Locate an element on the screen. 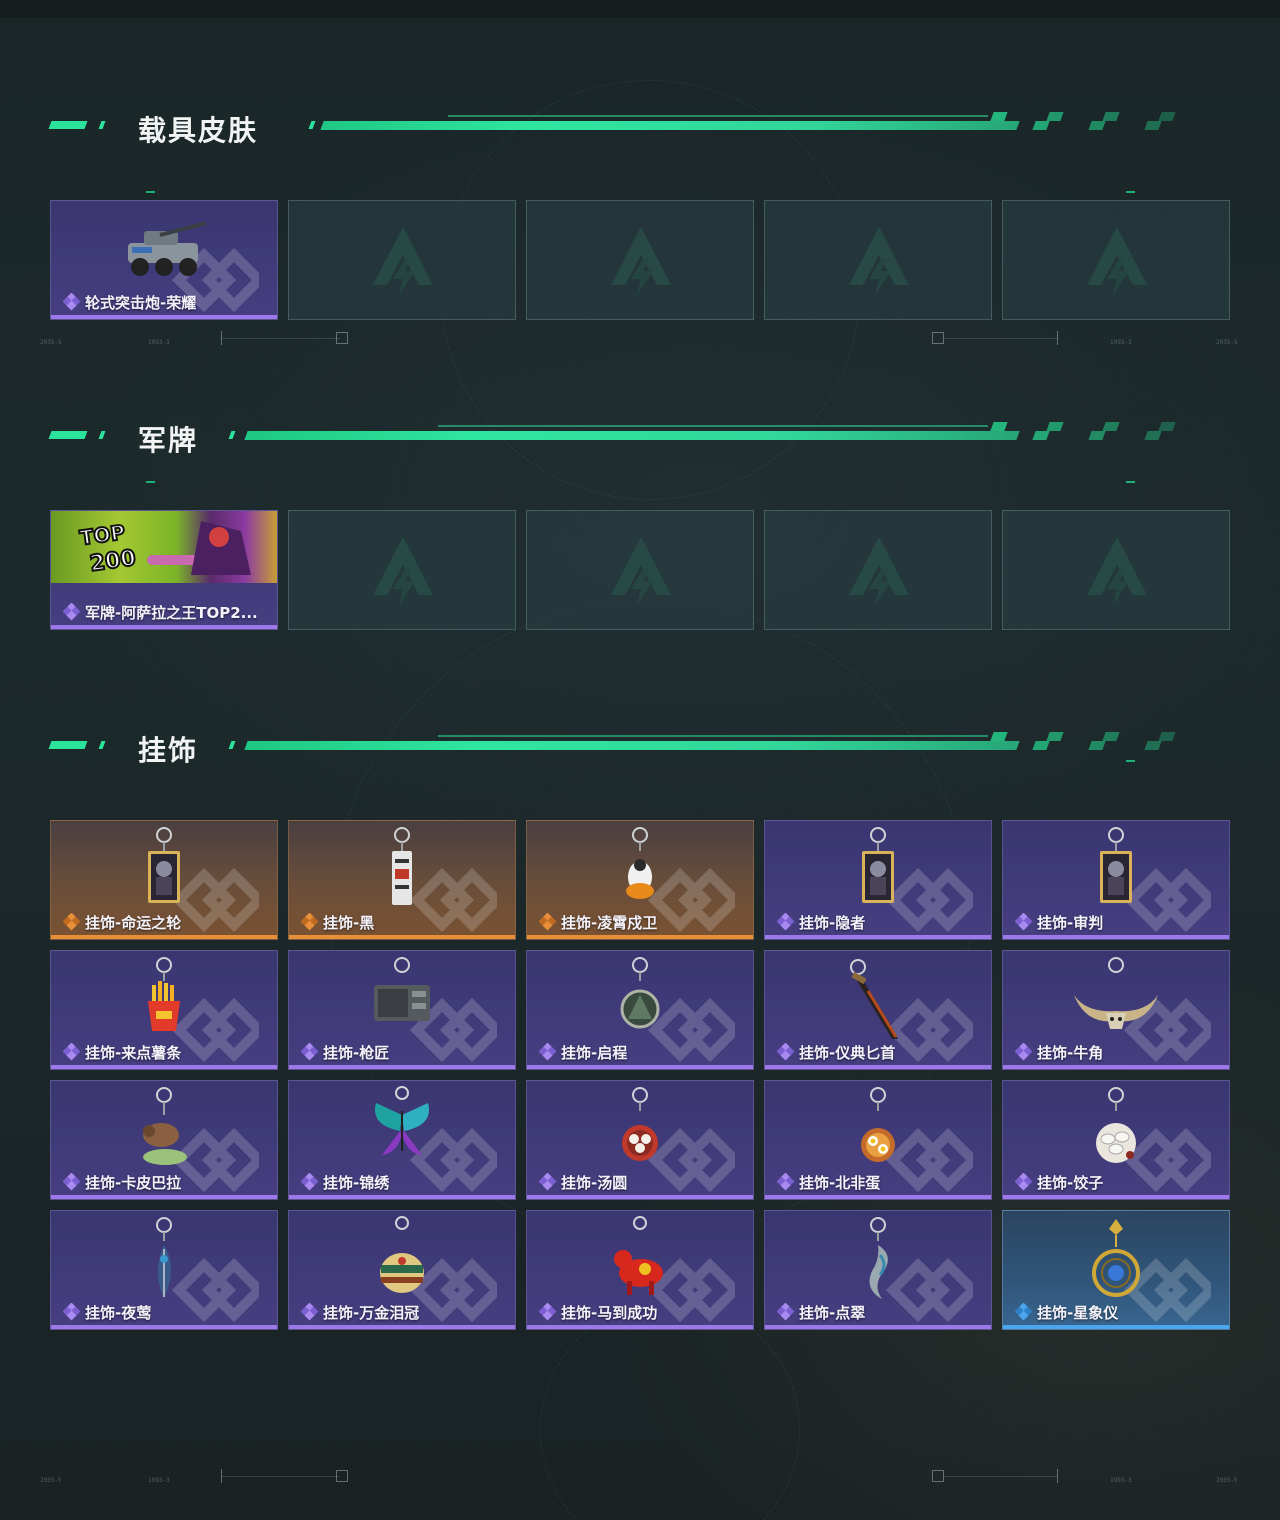 The width and height of the screenshot is (1280, 1520). item-card: 挂饰-马到成功 is located at coordinates (640, 1270).